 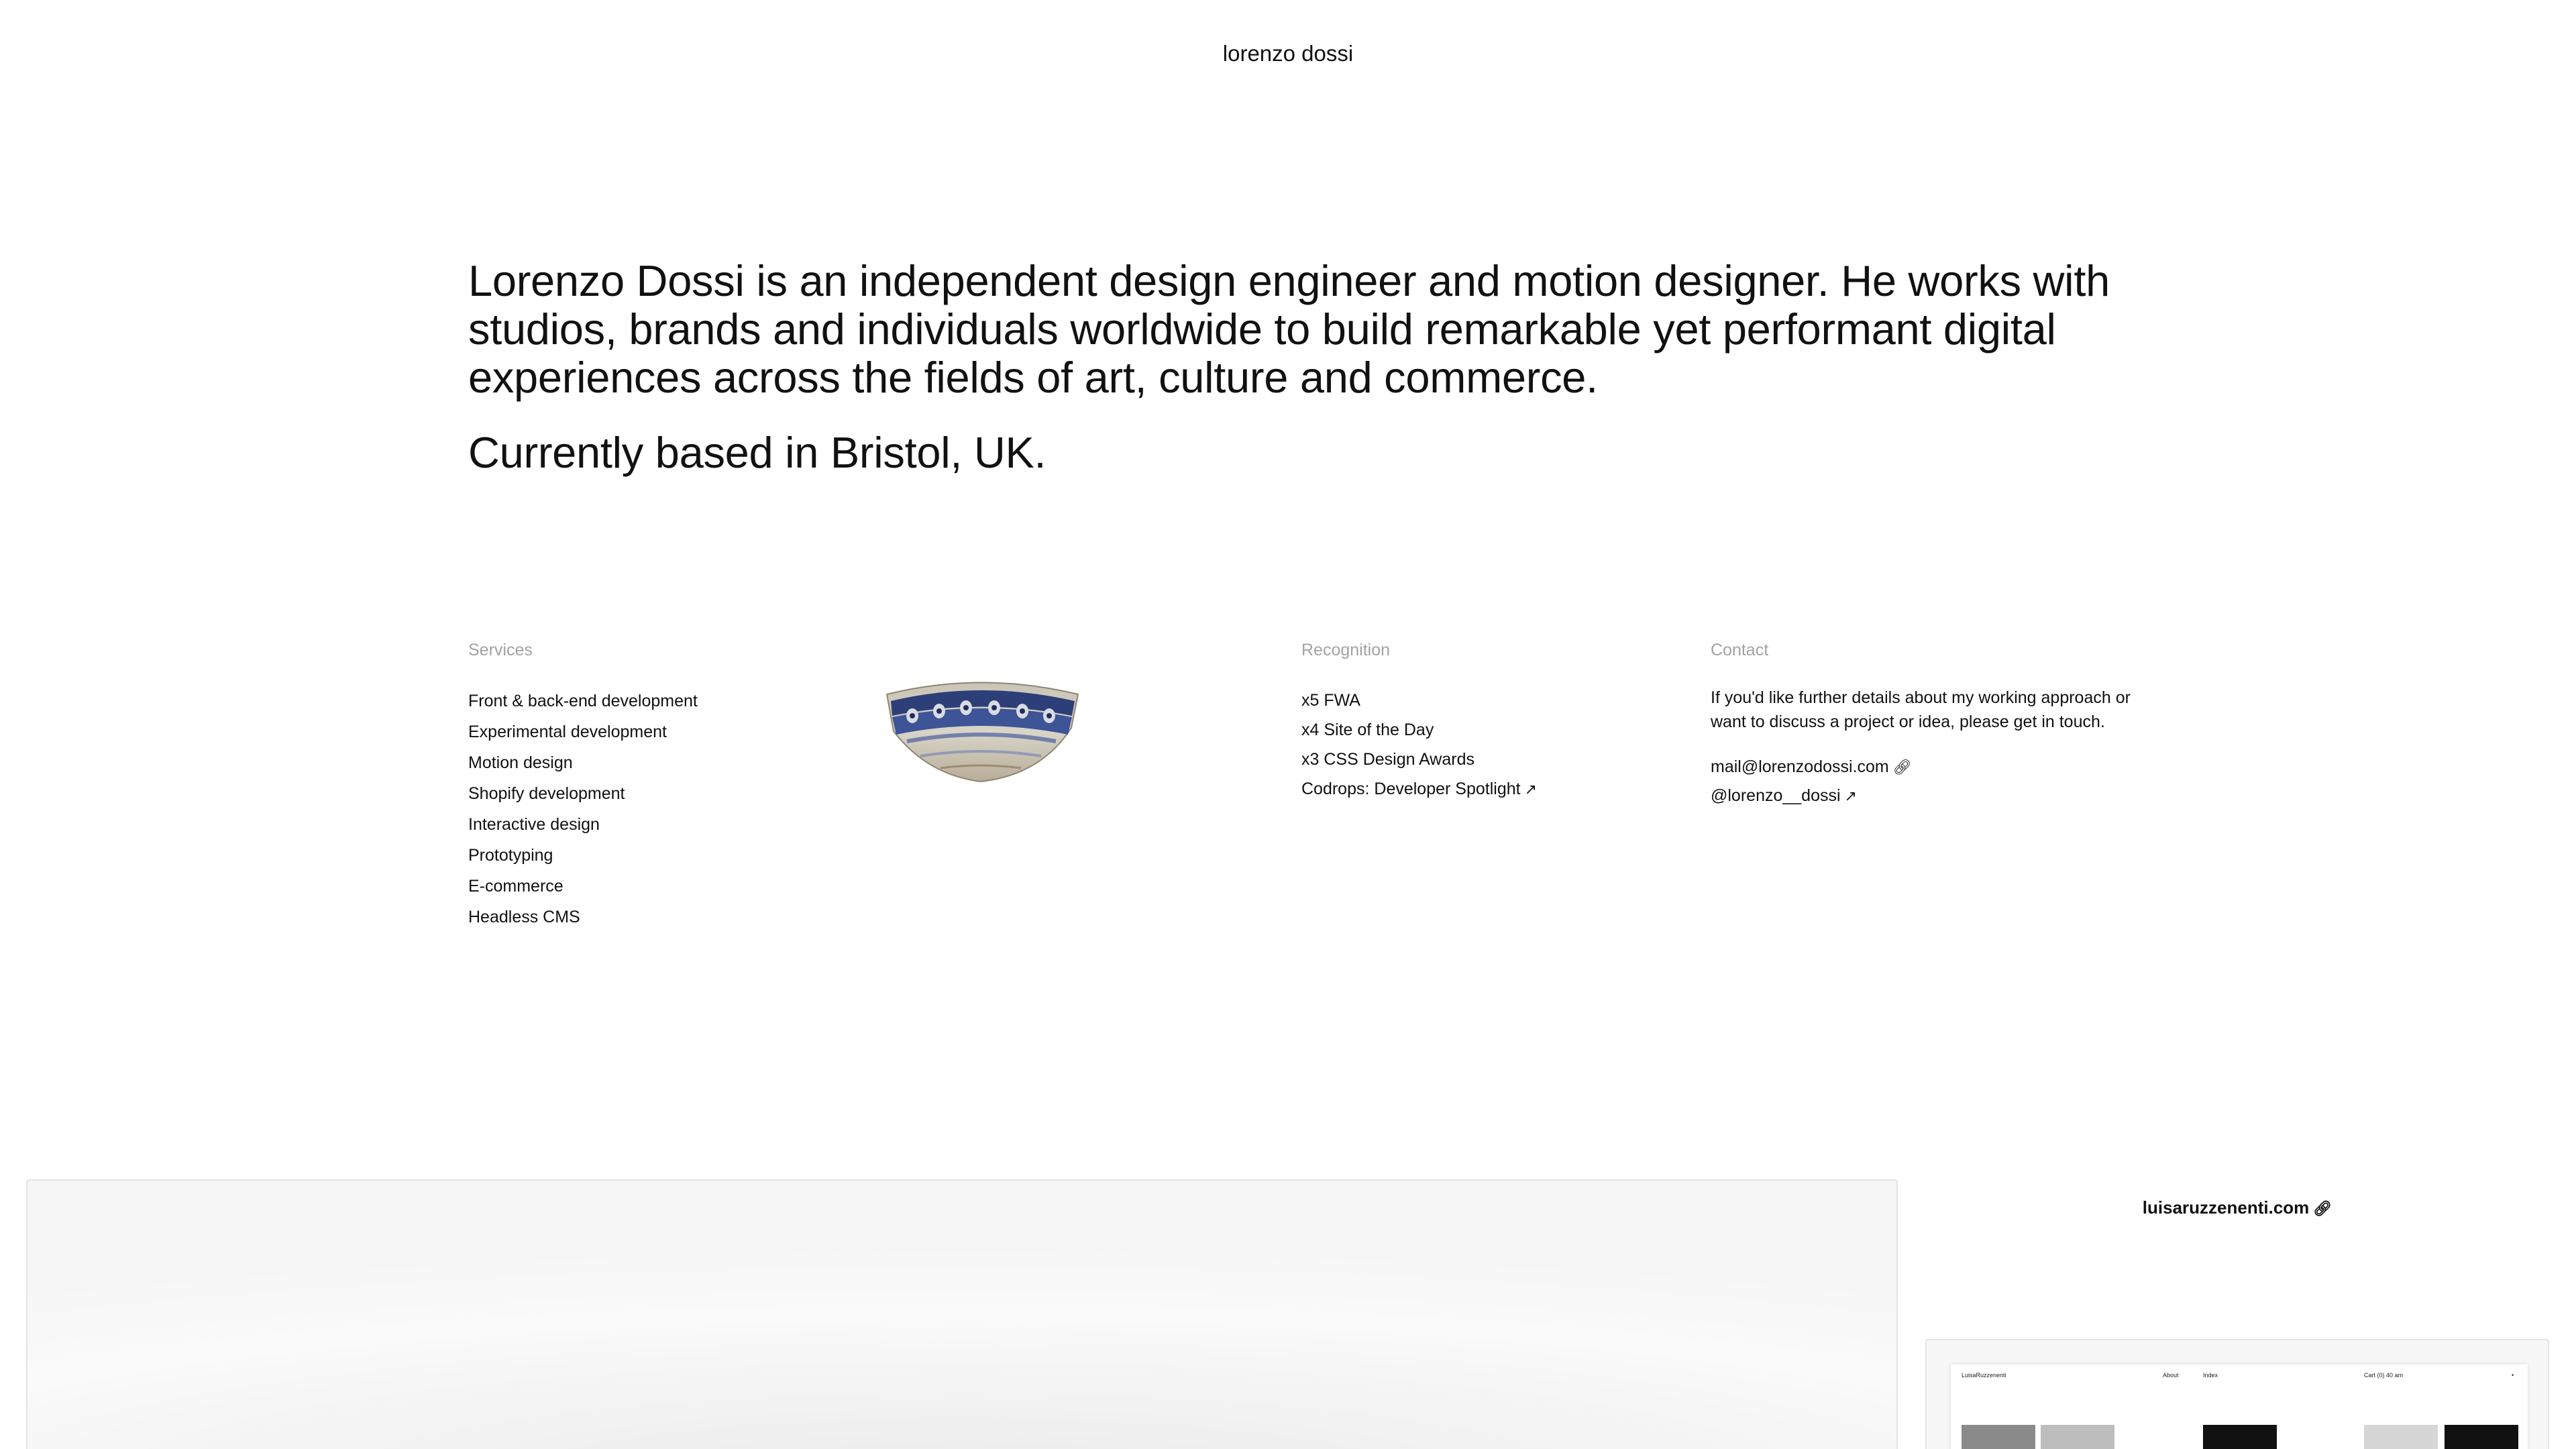 I want to click on recognition-heading: Recognition, so click(x=1346, y=650).